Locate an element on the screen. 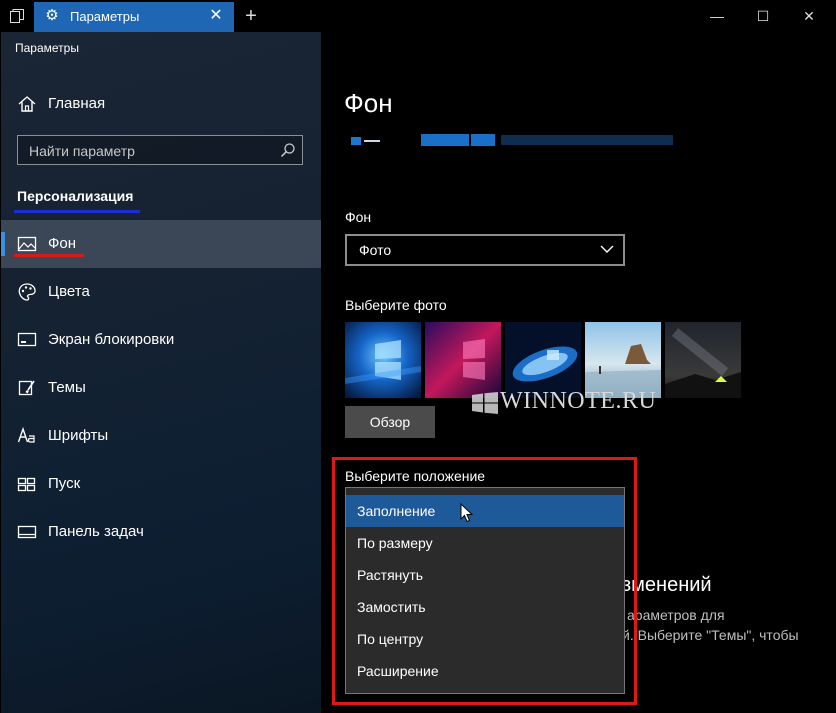  choose-photo-label: Выберите фото is located at coordinates (396, 305).